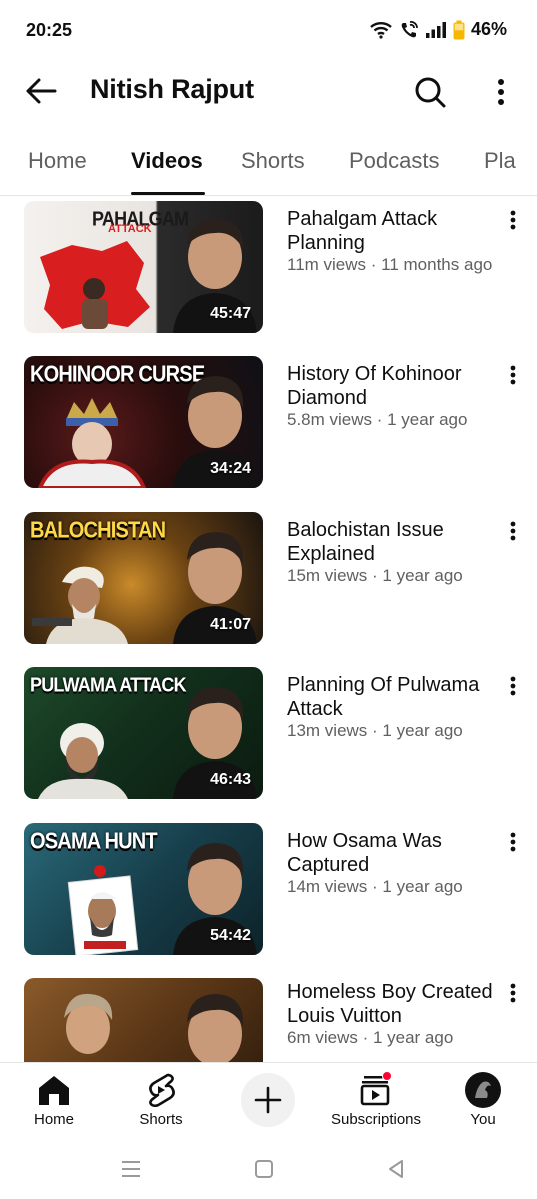 The image size is (537, 1199). Describe the element at coordinates (268, 30) in the screenshot. I see `status-bar: 20:25 46%` at that location.